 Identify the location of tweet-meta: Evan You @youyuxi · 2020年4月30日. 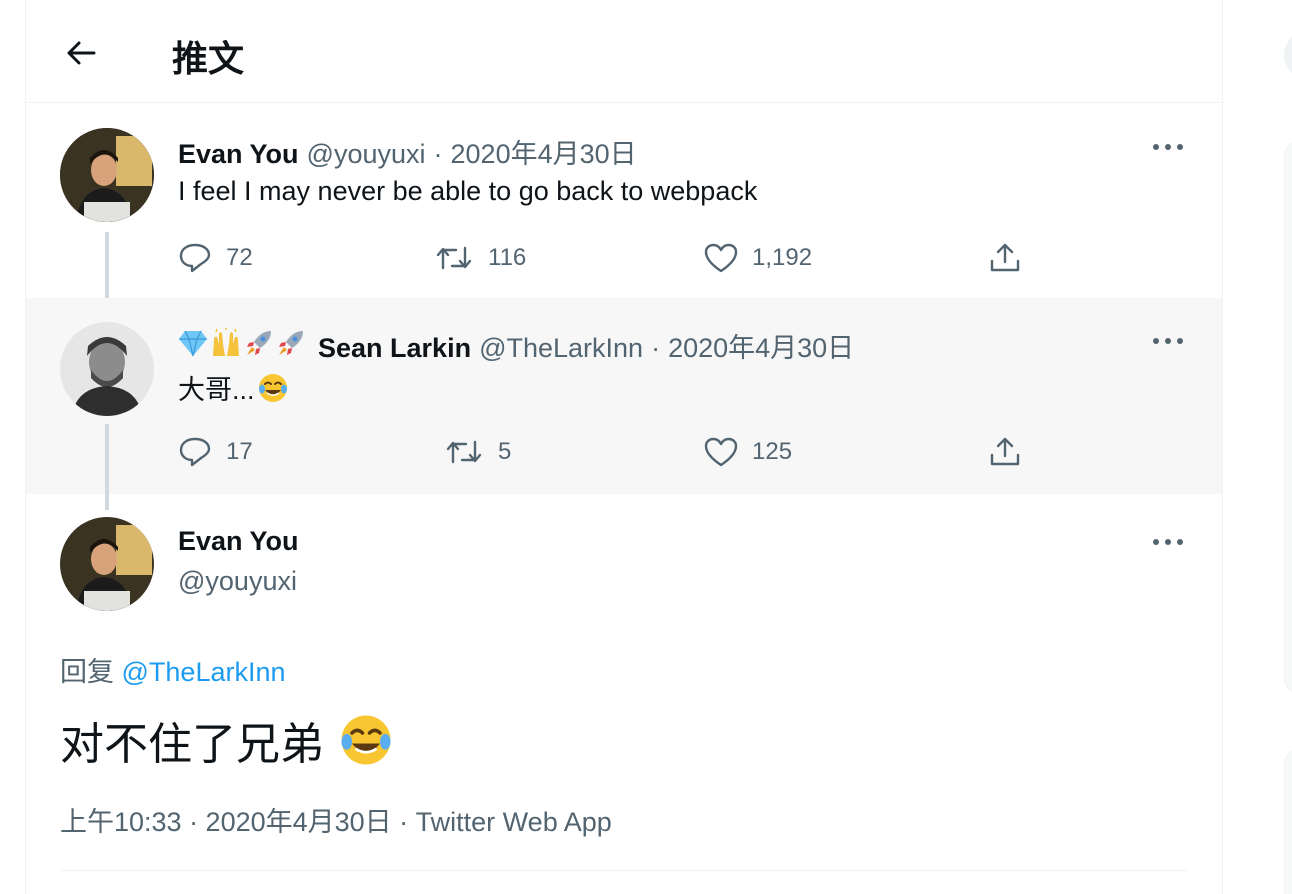
(407, 151).